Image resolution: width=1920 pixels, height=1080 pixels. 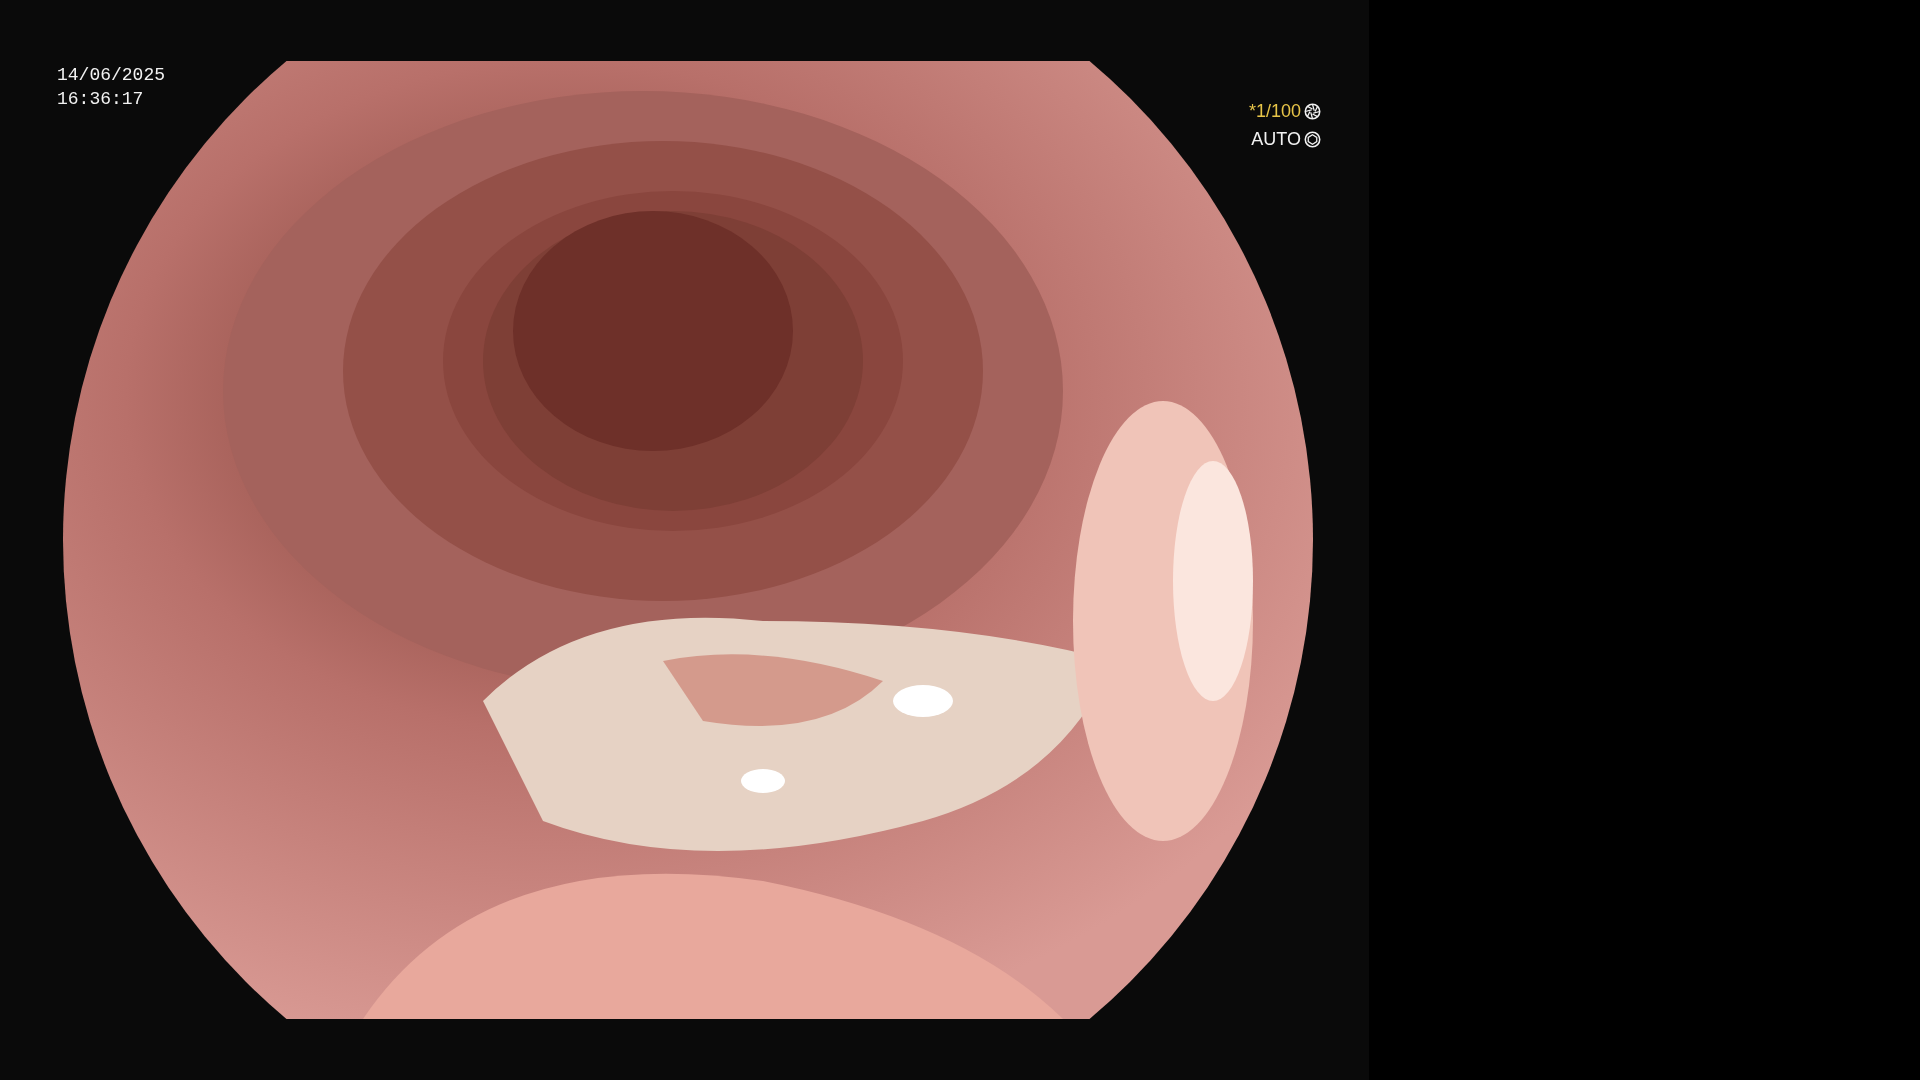 I want to click on date-text: 14/06/2025, so click(x=111, y=75).